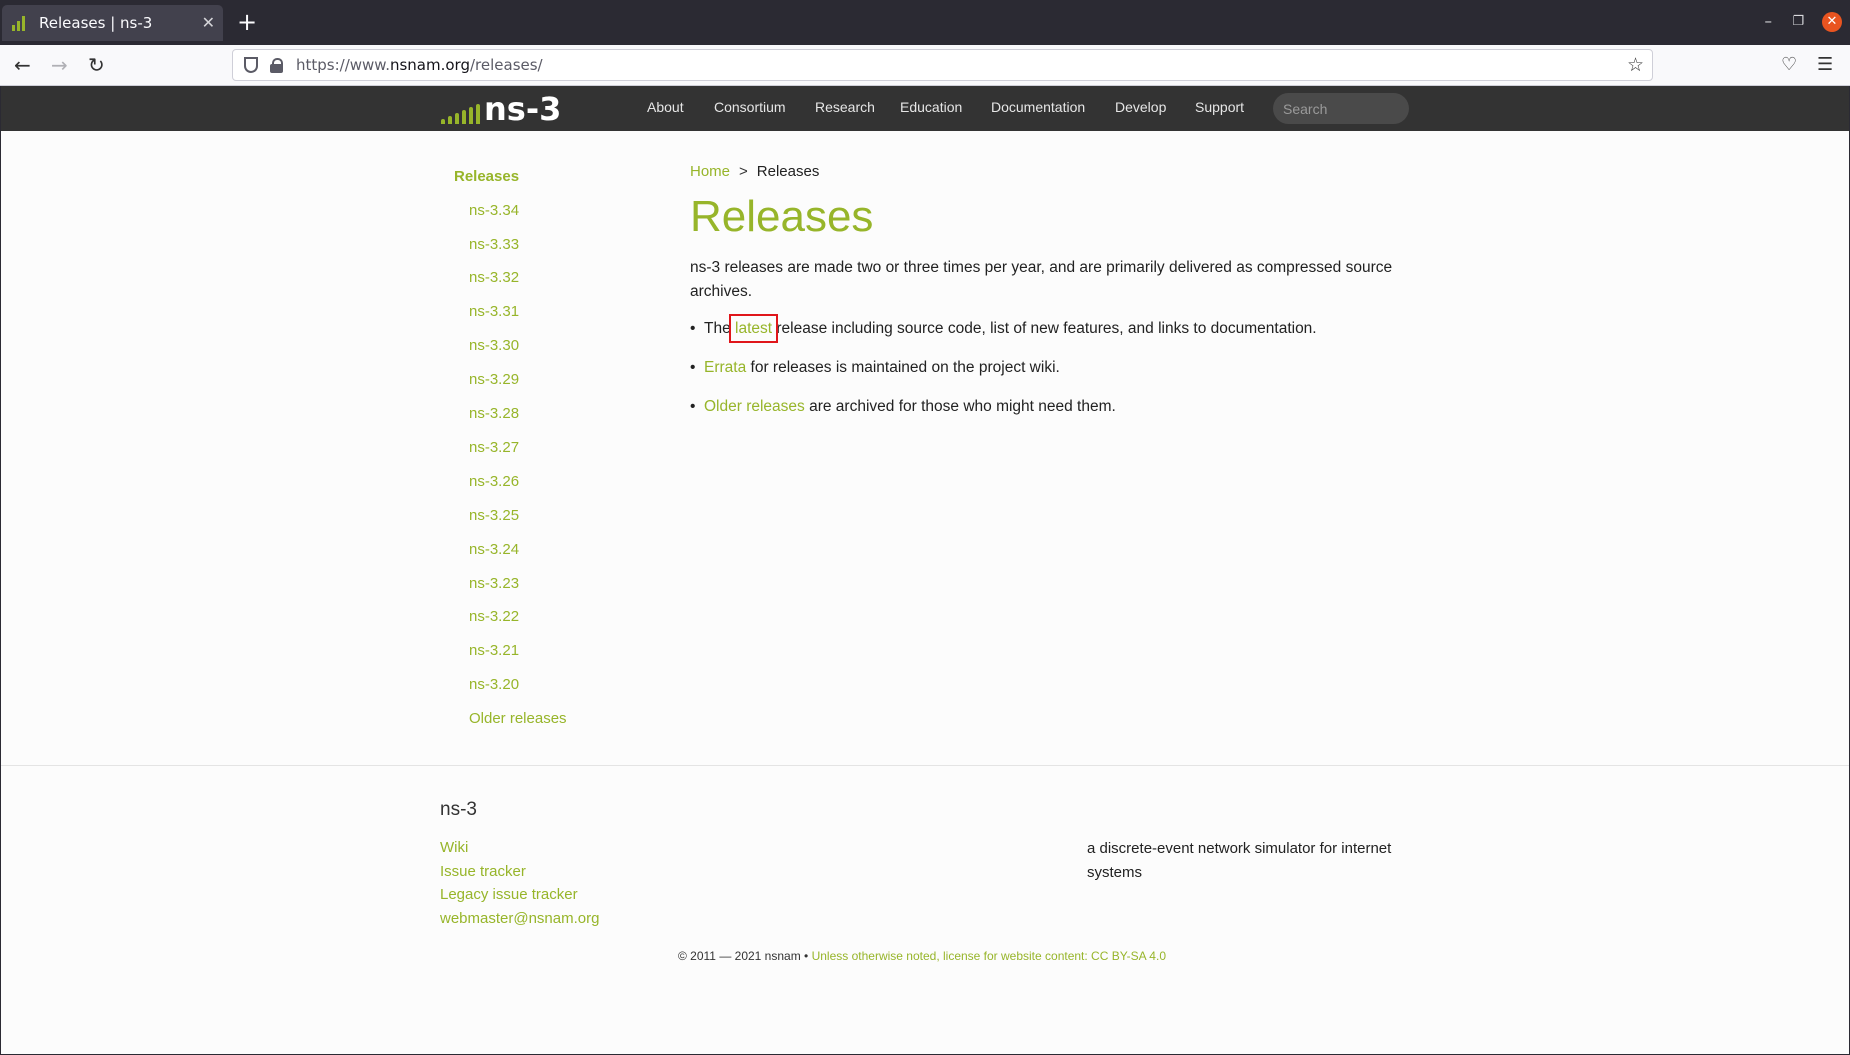 The image size is (1850, 1055). I want to click on browser-tab-bar: Releases | ns-3 ✕ + – ❐ ✕, so click(925, 22).